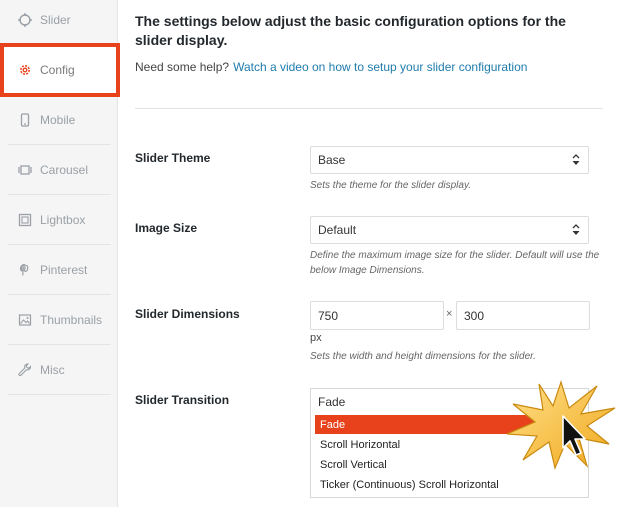  Describe the element at coordinates (332, 160) in the screenshot. I see `slider-theme-value: Base` at that location.